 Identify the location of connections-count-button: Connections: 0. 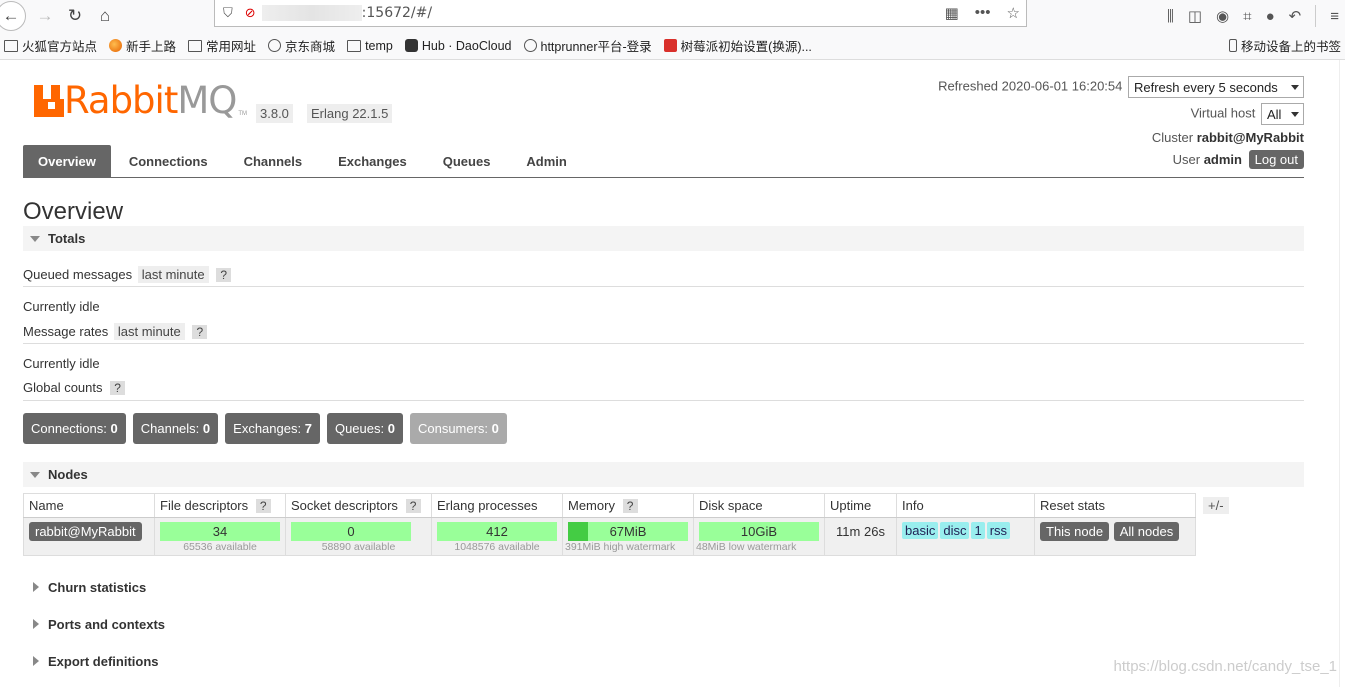
(74, 428).